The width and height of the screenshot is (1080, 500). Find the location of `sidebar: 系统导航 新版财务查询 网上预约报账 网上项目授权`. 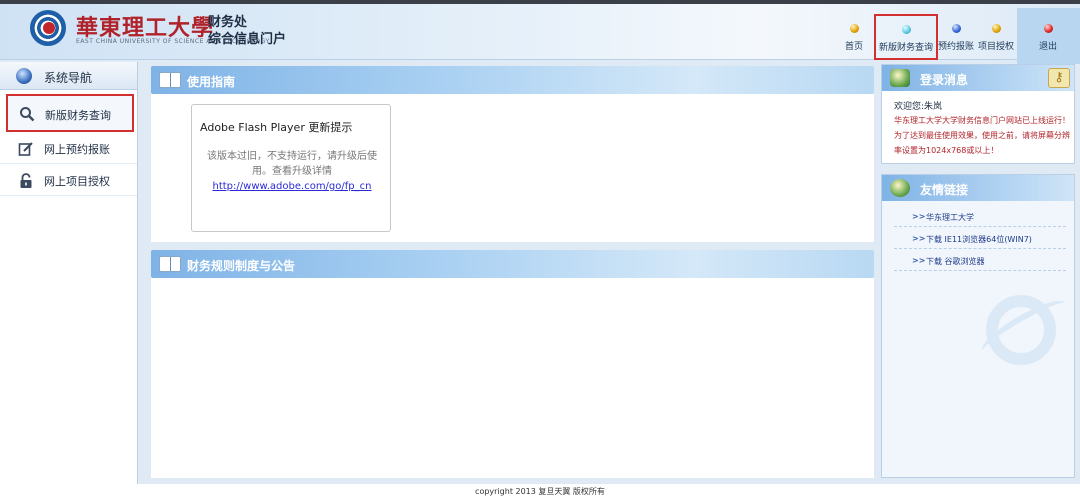

sidebar: 系统导航 新版财务查询 网上预约报账 网上项目授权 is located at coordinates (69, 273).